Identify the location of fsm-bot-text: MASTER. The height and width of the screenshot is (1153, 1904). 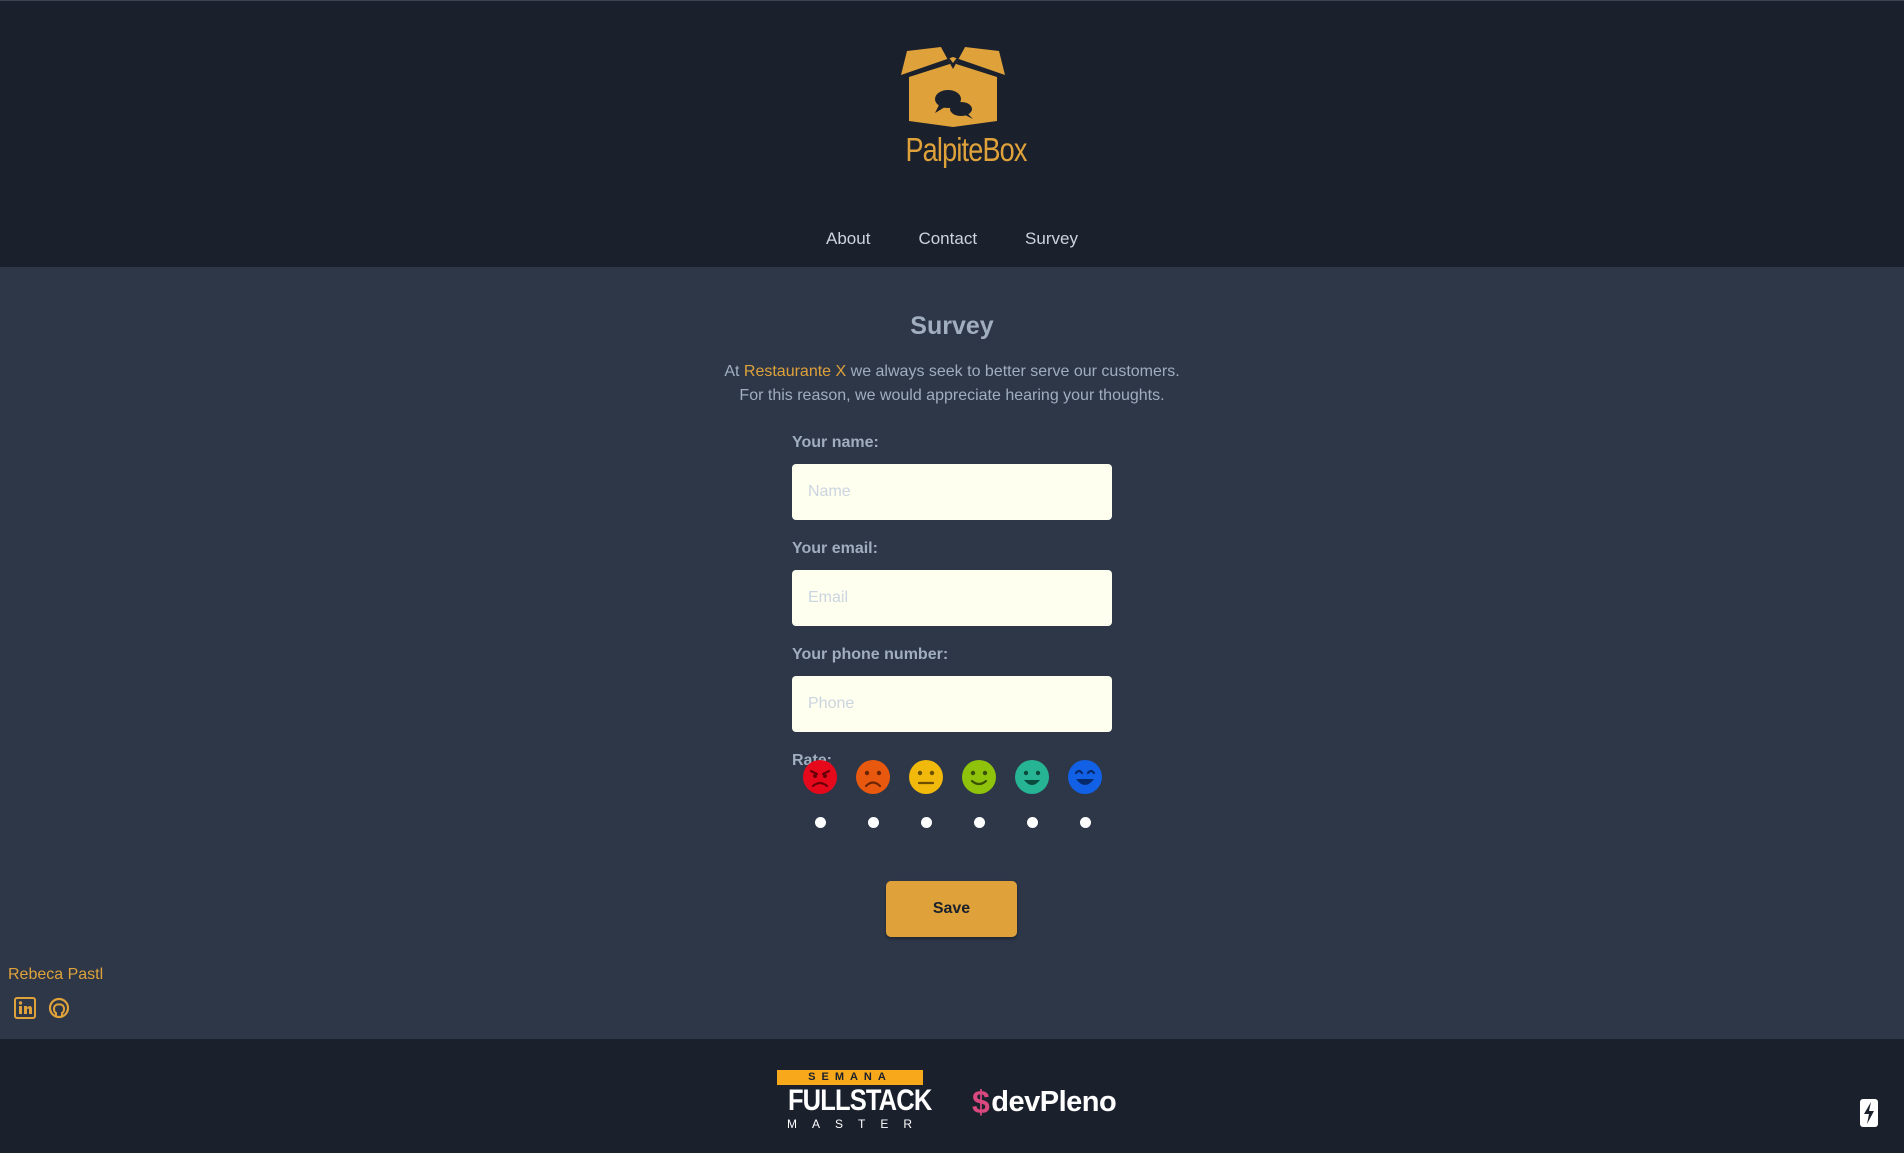
(857, 1124).